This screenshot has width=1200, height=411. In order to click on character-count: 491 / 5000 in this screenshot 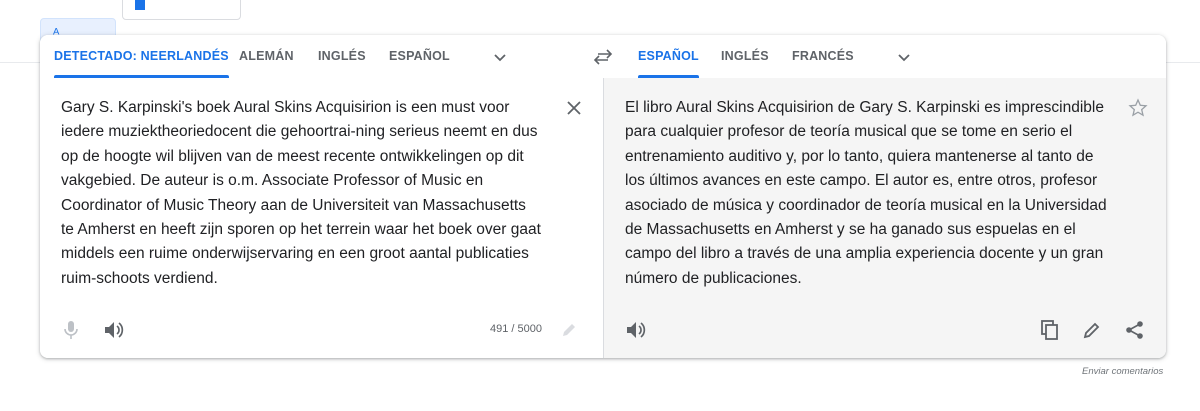, I will do `click(516, 329)`.